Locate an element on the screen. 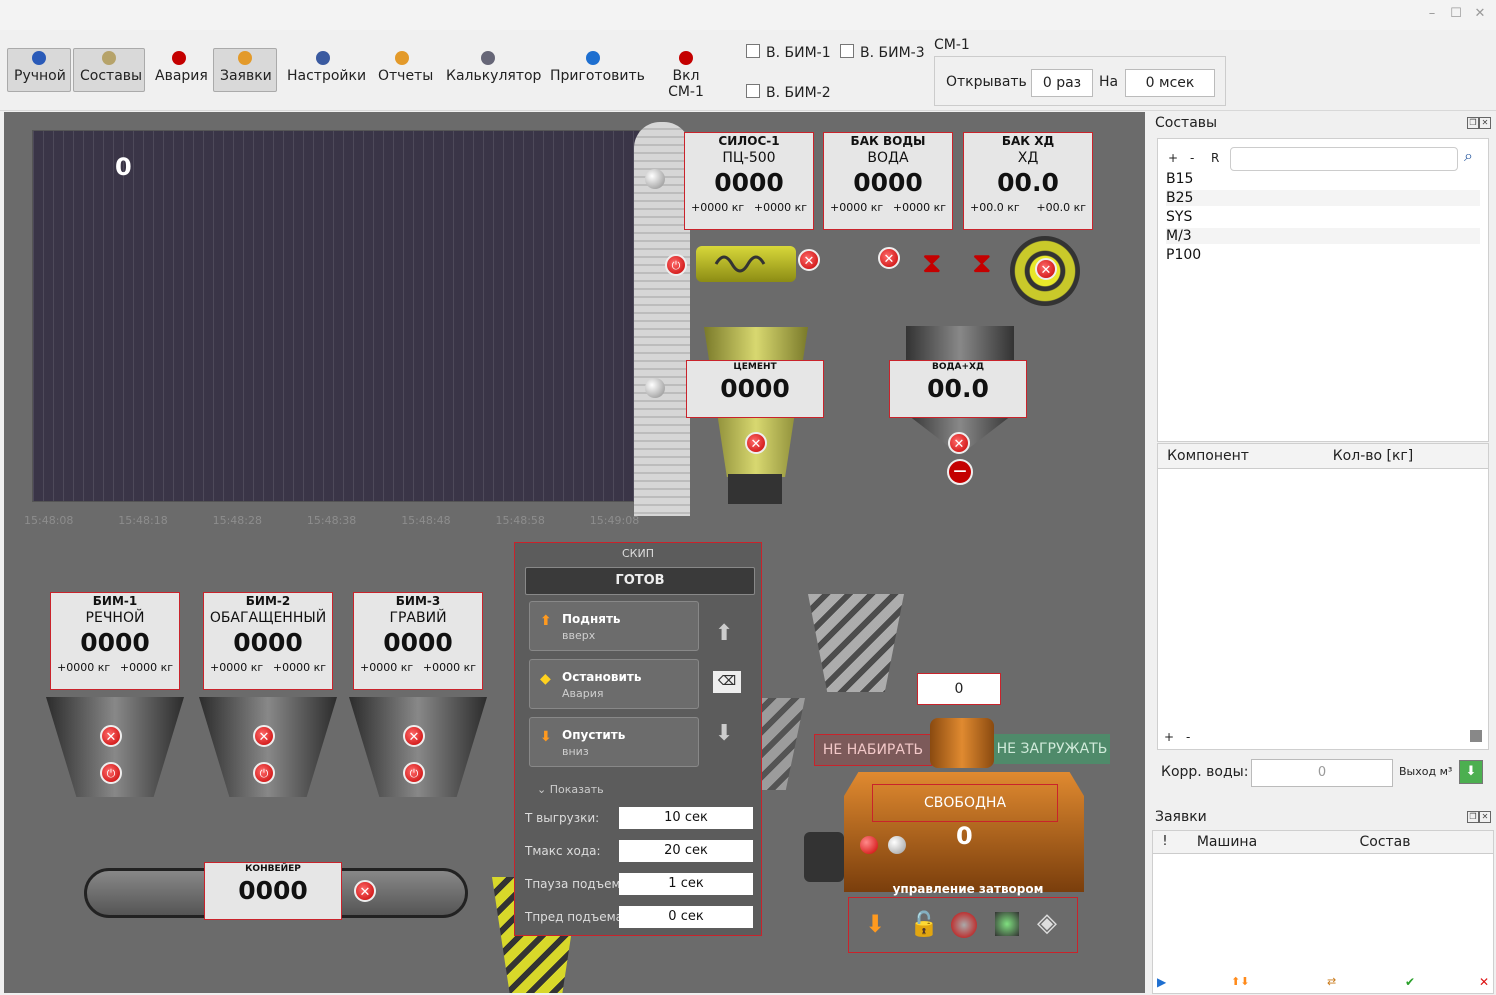  mixer-gear is located at coordinates (824, 857).